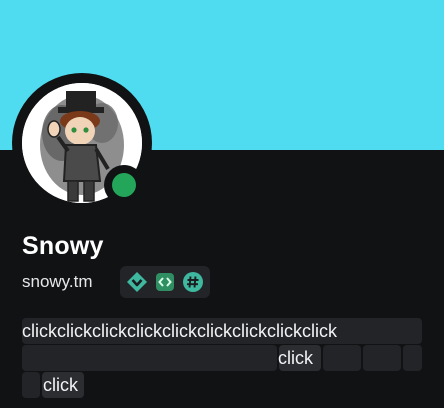  What do you see at coordinates (193, 282) in the screenshot?
I see `hashtag-badge-icon` at bounding box center [193, 282].